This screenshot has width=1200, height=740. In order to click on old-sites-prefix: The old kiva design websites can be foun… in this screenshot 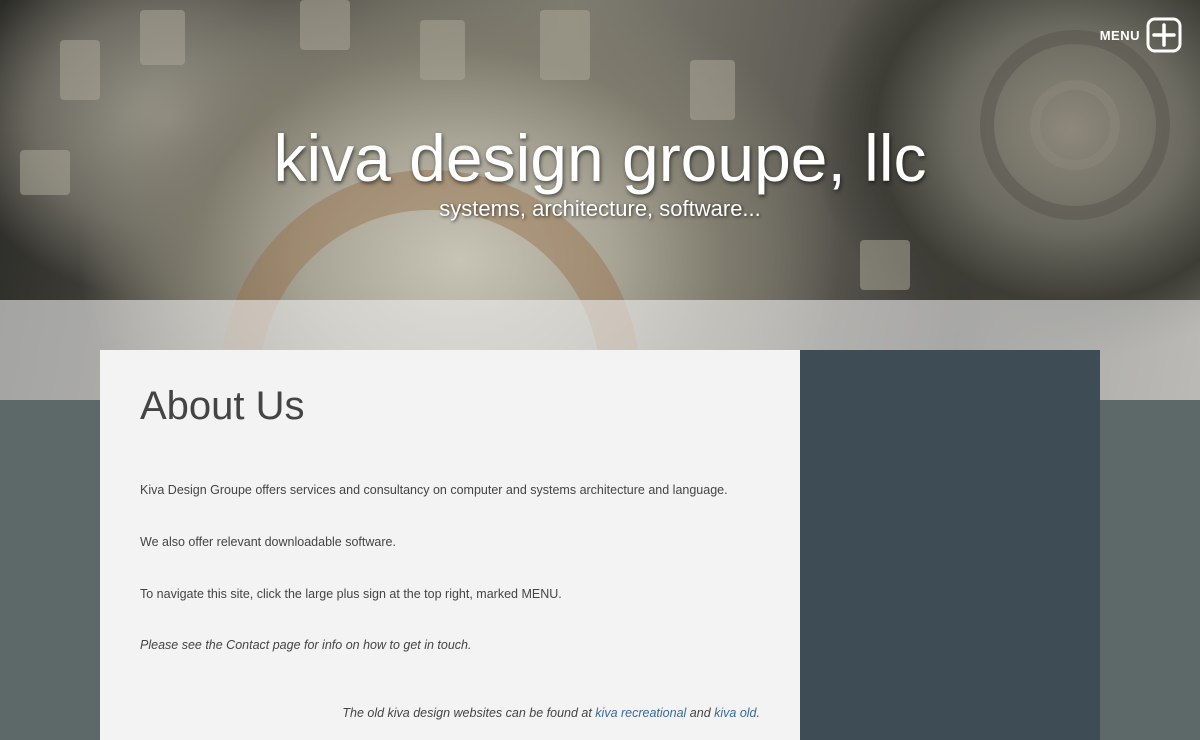, I will do `click(469, 713)`.